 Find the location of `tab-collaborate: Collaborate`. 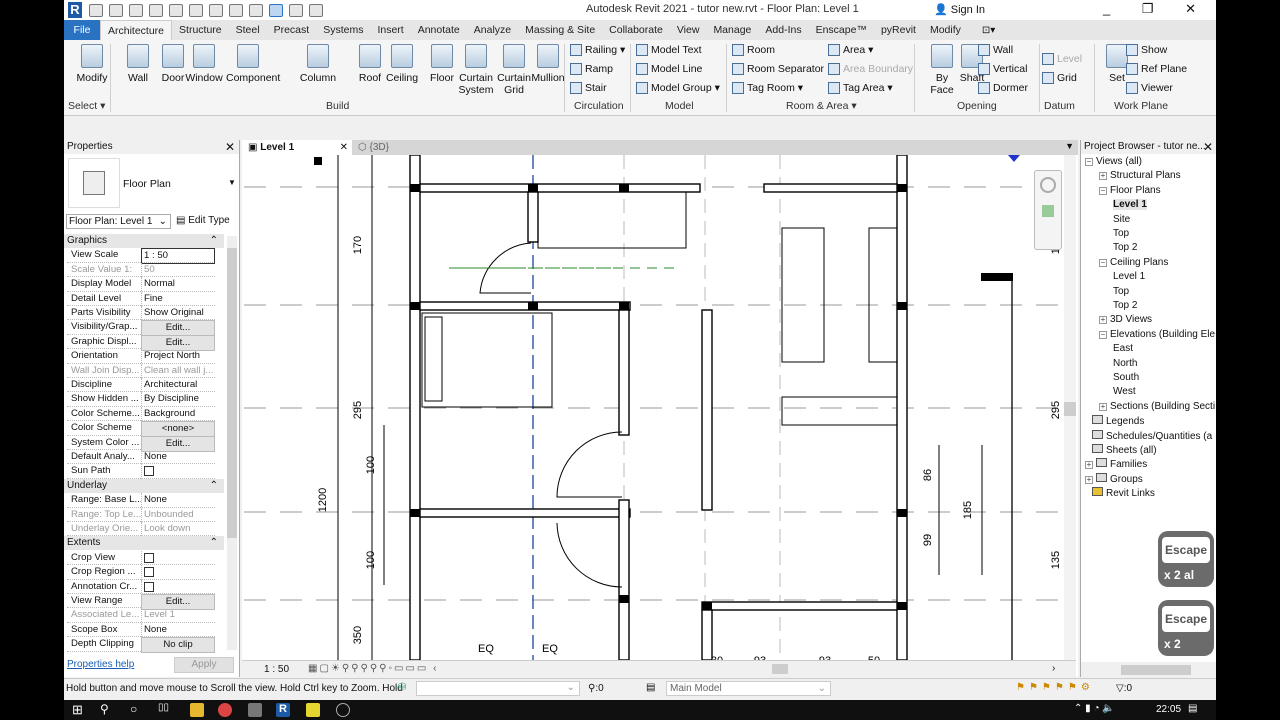

tab-collaborate: Collaborate is located at coordinates (636, 30).